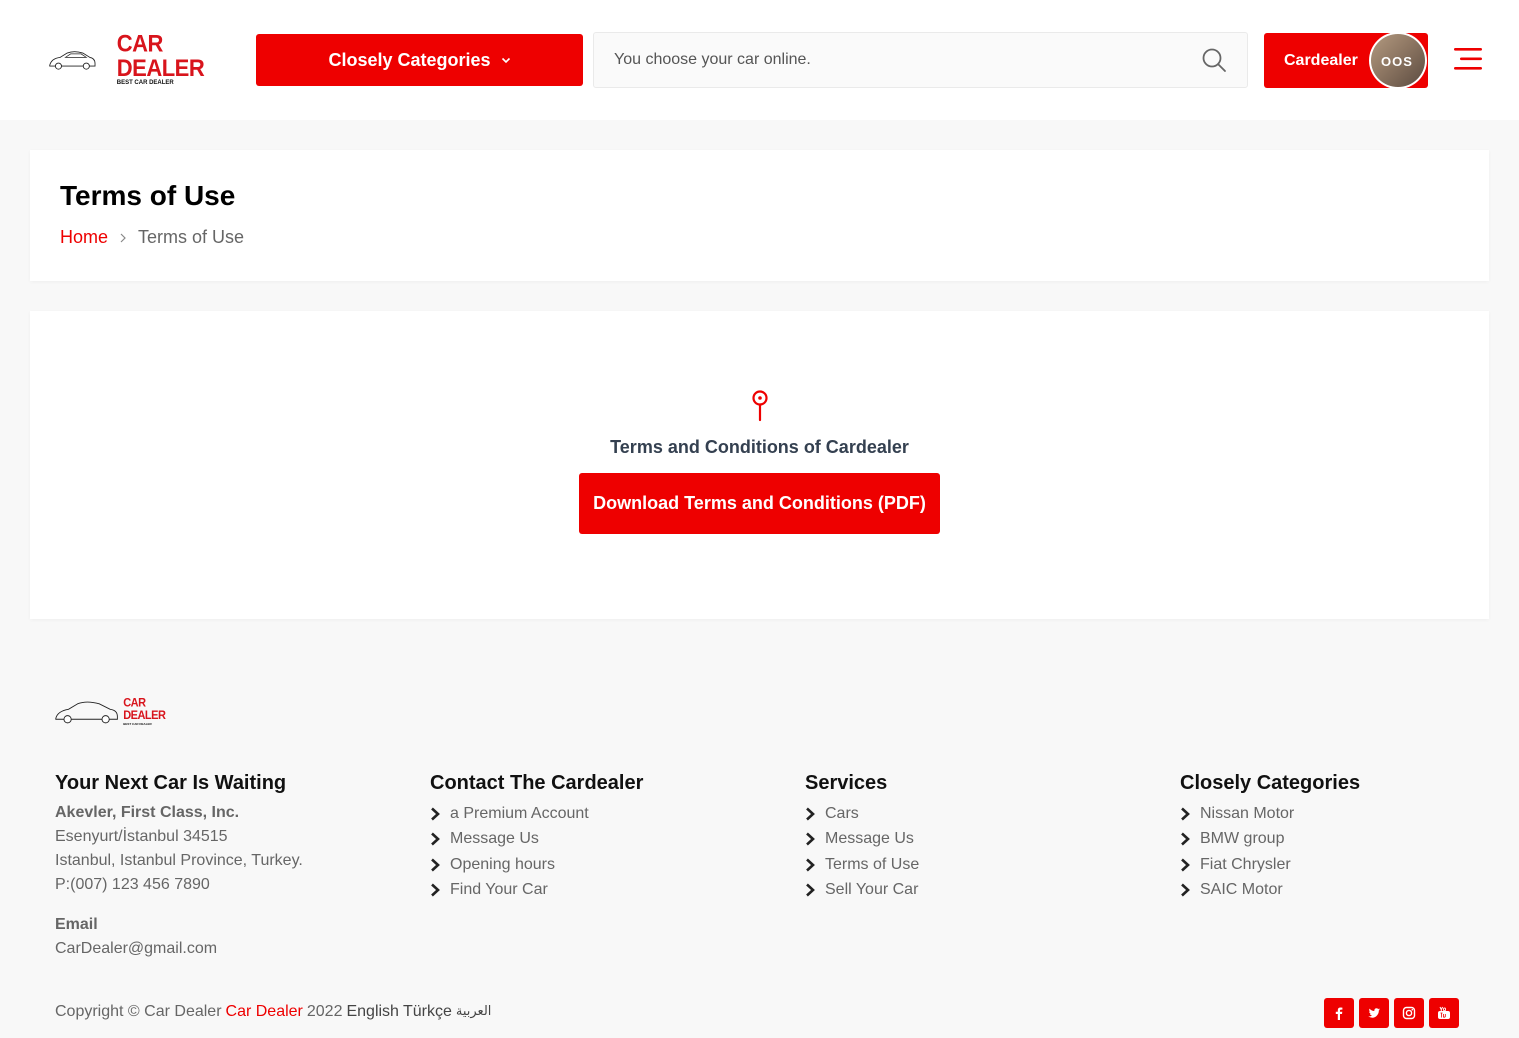  I want to click on instagram-icon, so click(1409, 1013).